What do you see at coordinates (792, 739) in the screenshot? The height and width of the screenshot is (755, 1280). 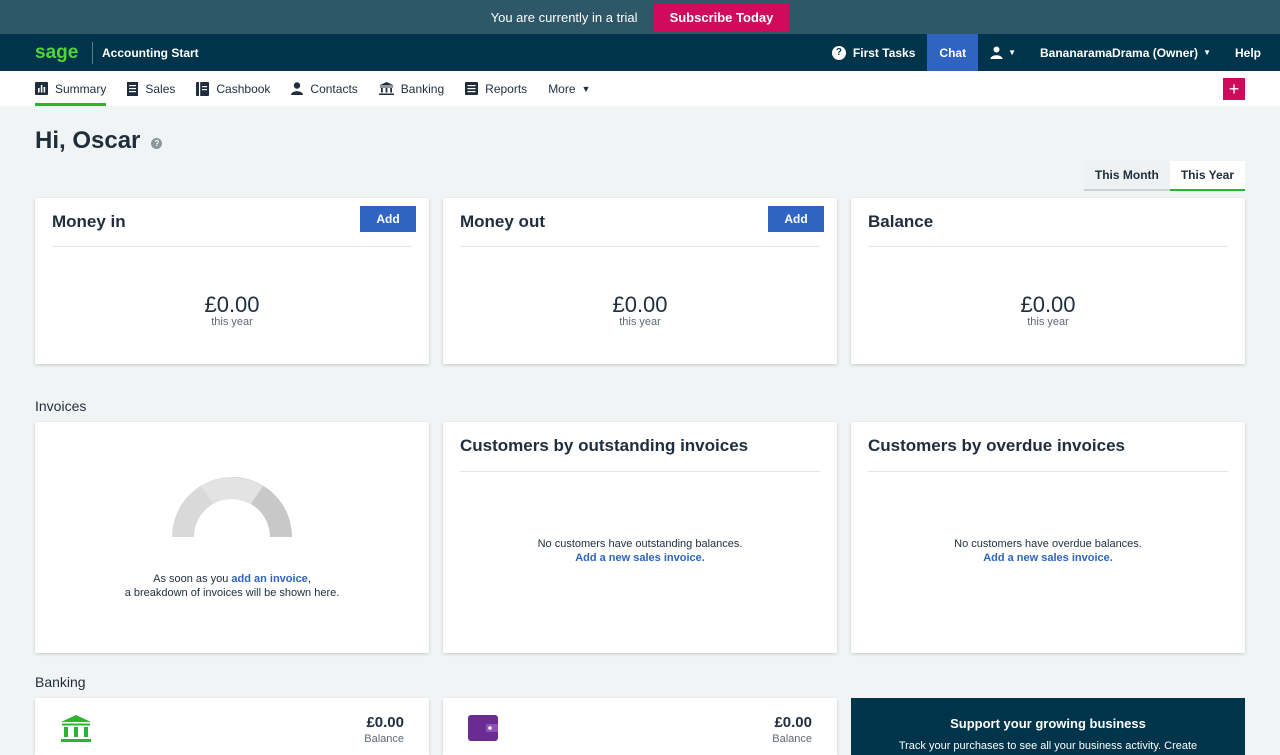 I see `wallet-balance-label: Balance` at bounding box center [792, 739].